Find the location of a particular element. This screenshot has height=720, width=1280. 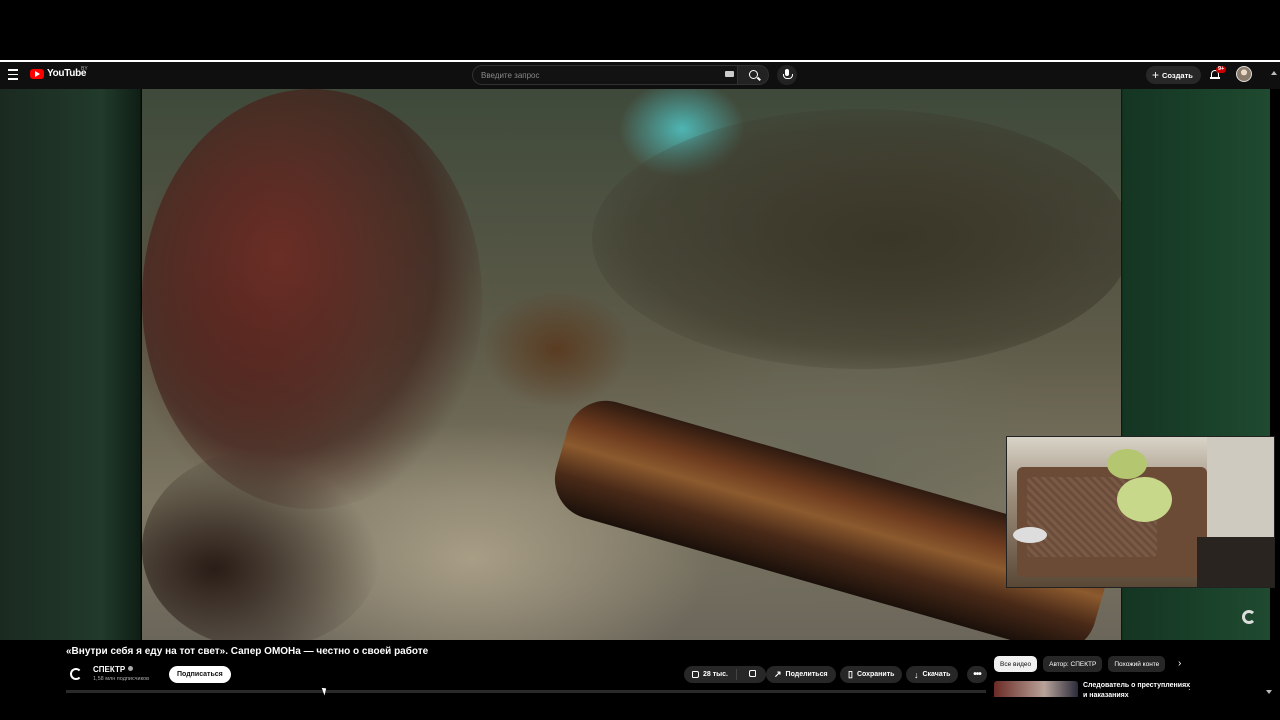

like-dislike-group: 28 тыс. is located at coordinates (725, 674).